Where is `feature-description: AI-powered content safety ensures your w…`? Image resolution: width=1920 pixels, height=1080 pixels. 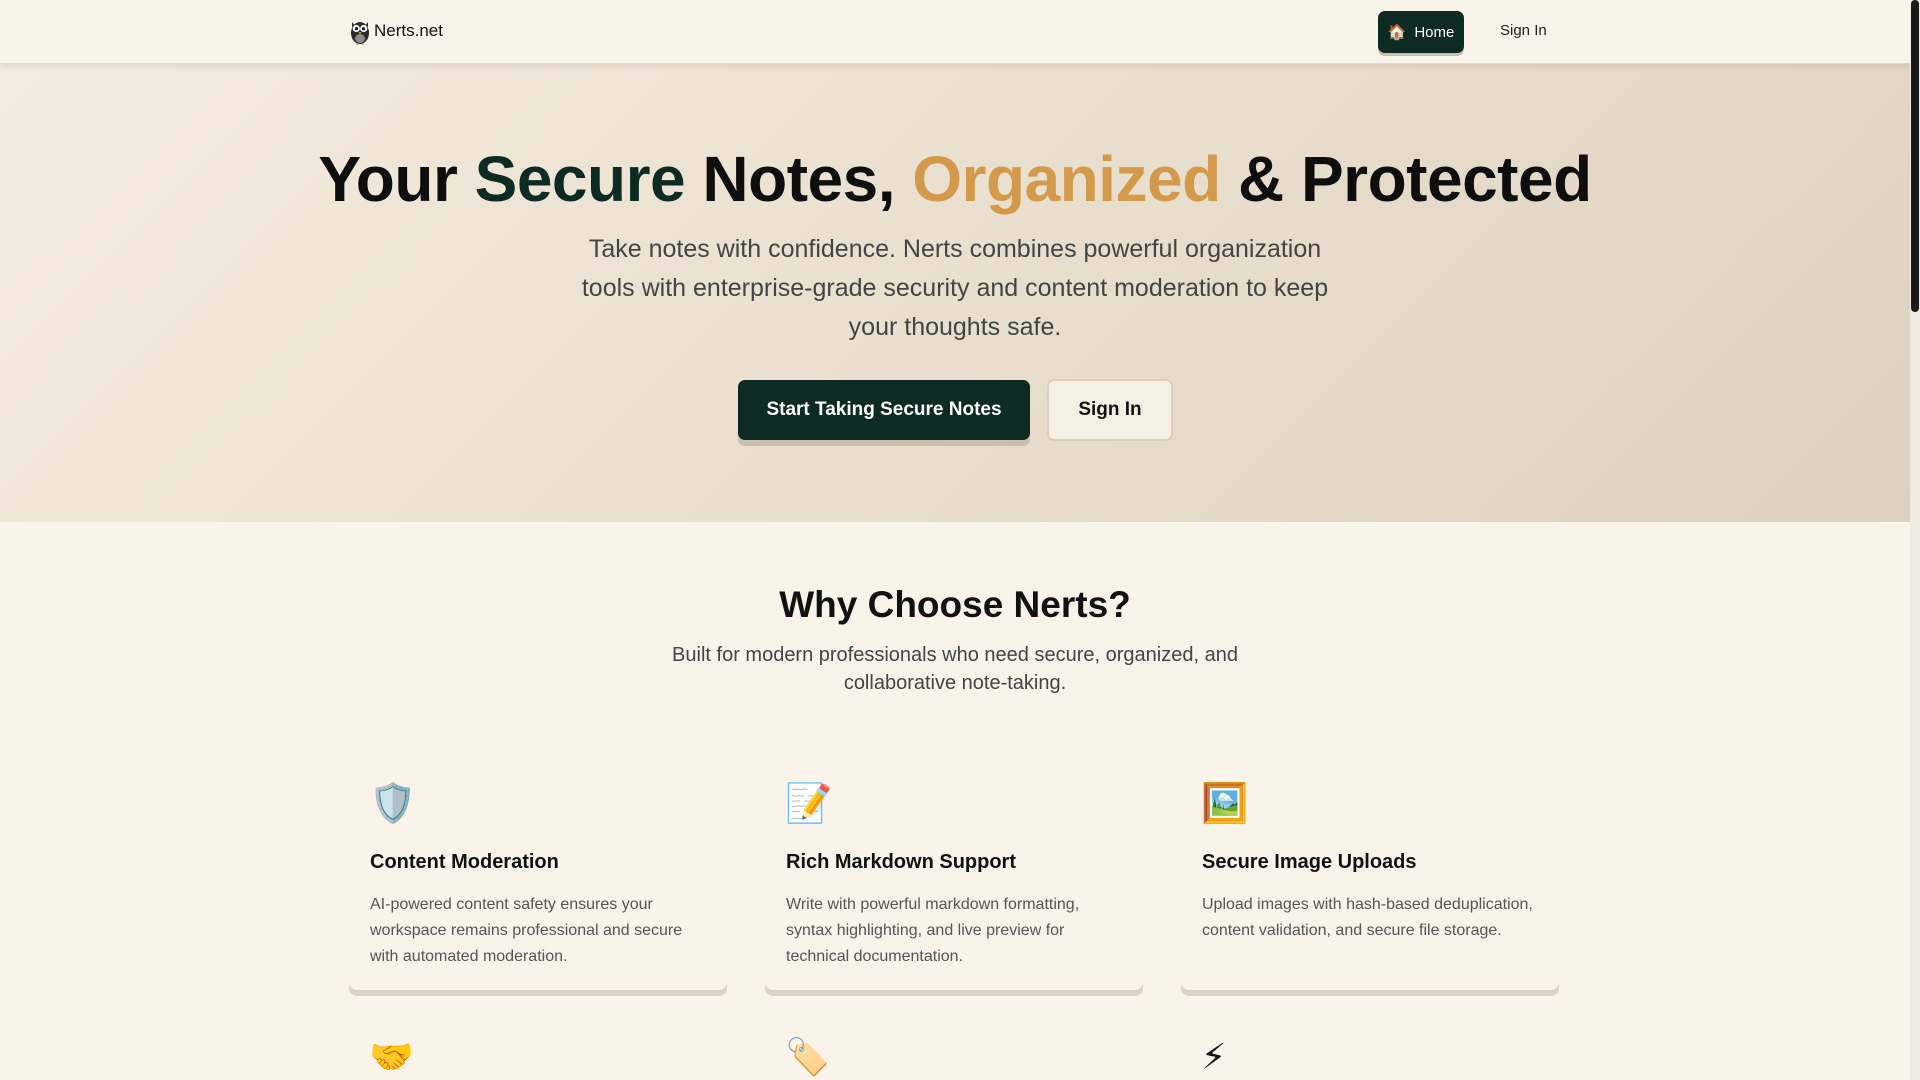 feature-description: AI-powered content safety ensures your w… is located at coordinates (526, 930).